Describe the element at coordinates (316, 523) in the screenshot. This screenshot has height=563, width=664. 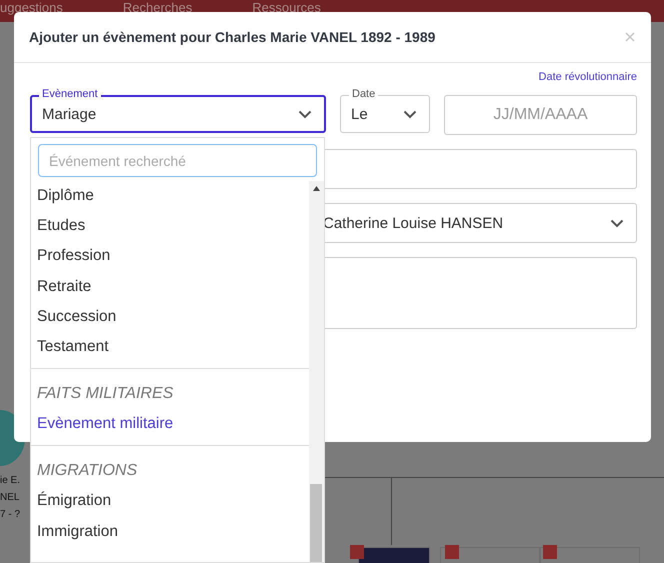
I see `scrollbar-thumb` at that location.